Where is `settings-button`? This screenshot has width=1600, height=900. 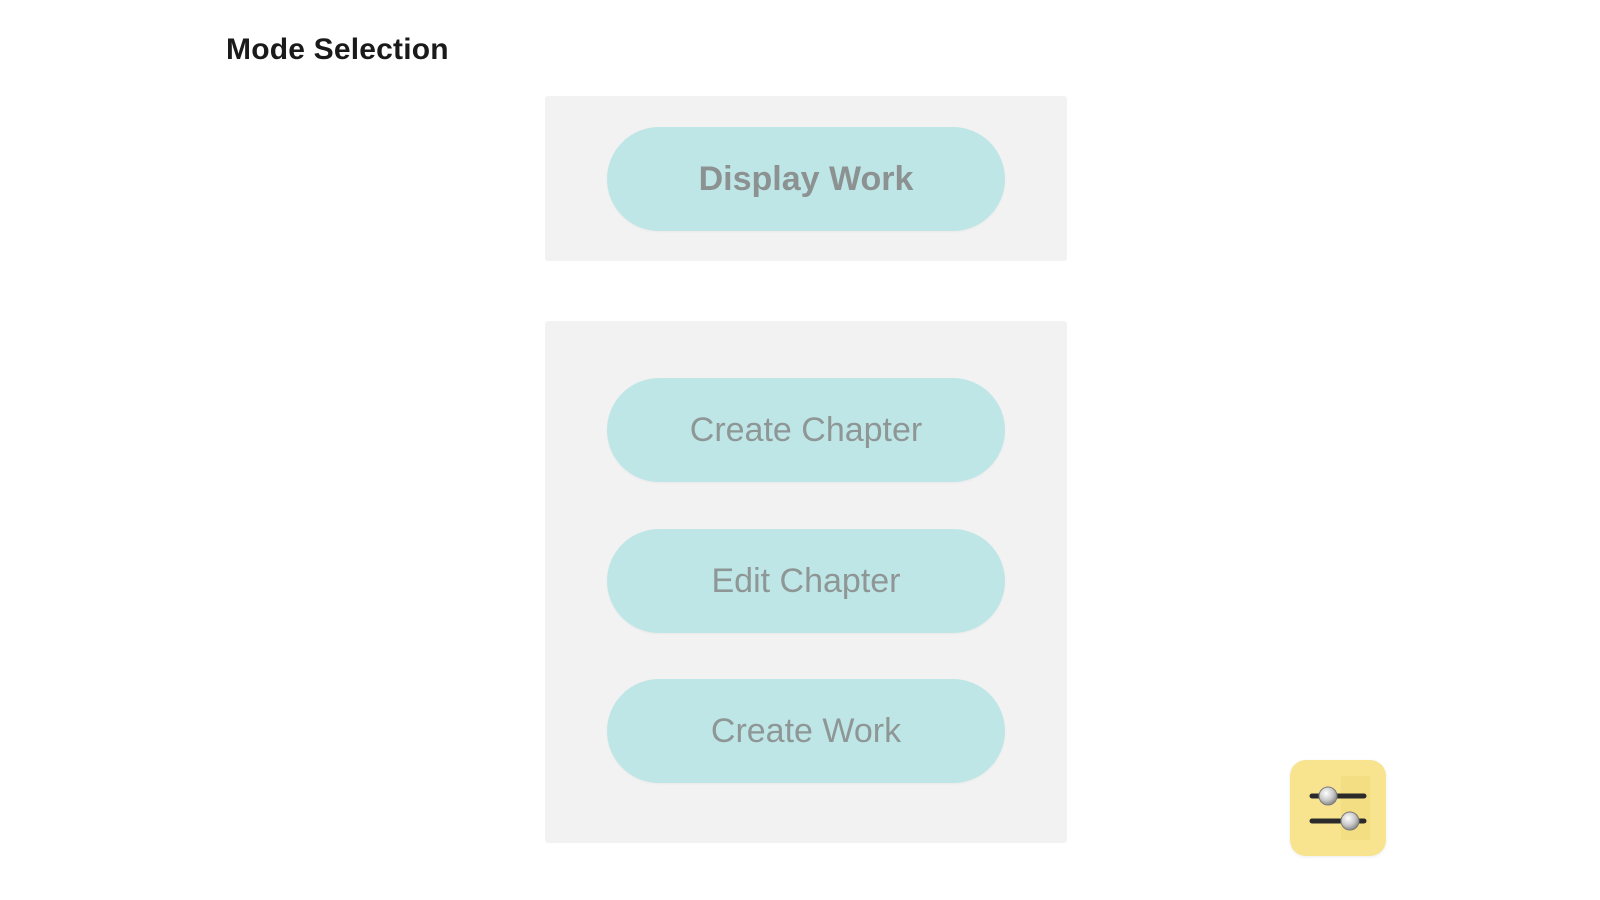
settings-button is located at coordinates (1338, 808).